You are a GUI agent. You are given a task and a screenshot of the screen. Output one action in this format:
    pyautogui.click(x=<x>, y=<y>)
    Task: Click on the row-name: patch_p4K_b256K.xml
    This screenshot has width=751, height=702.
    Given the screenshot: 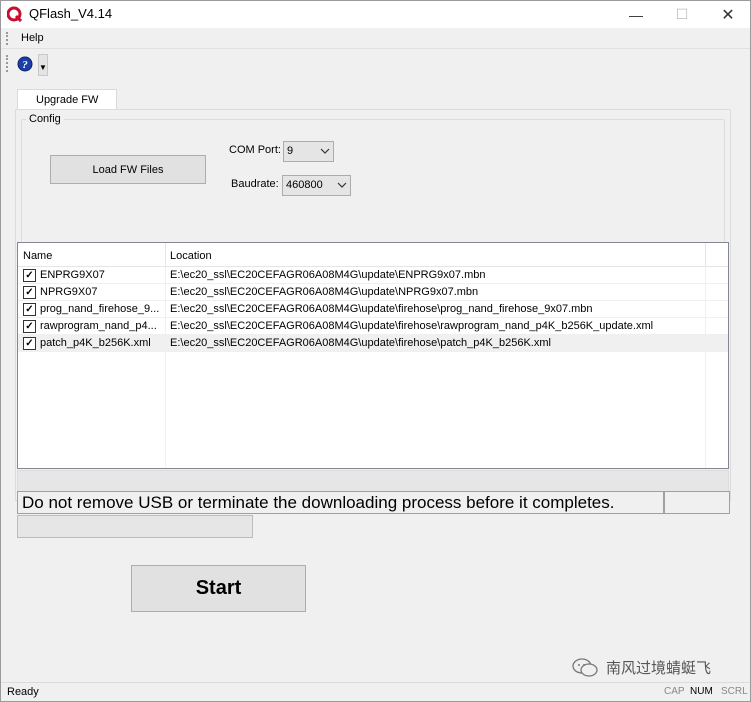 What is the action you would take?
    pyautogui.click(x=95, y=343)
    